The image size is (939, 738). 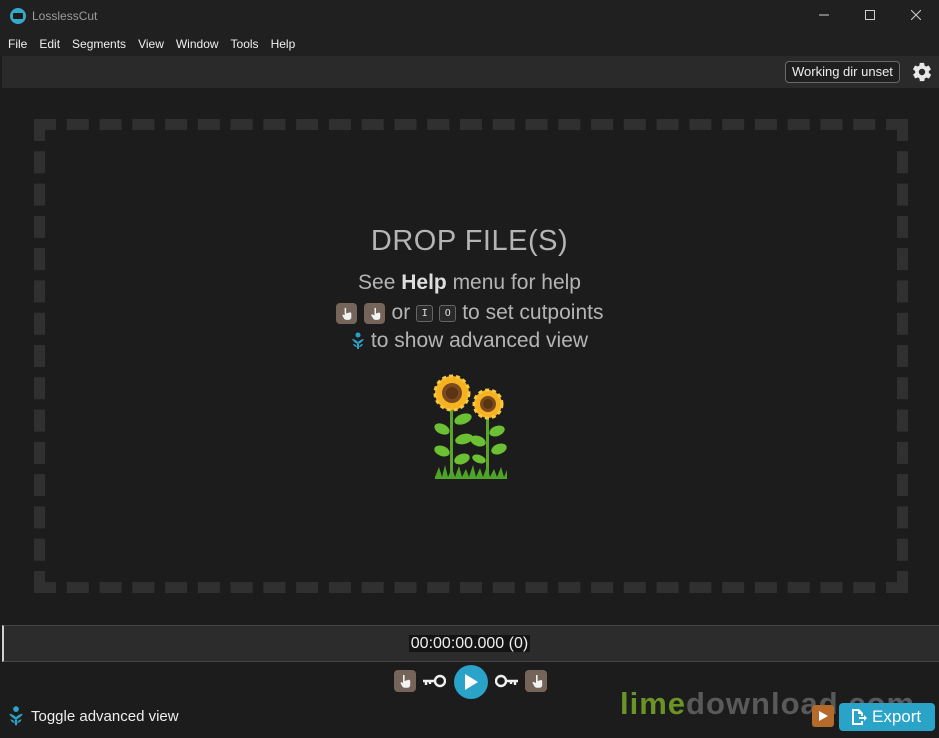 What do you see at coordinates (283, 44) in the screenshot?
I see `menu-help: Help` at bounding box center [283, 44].